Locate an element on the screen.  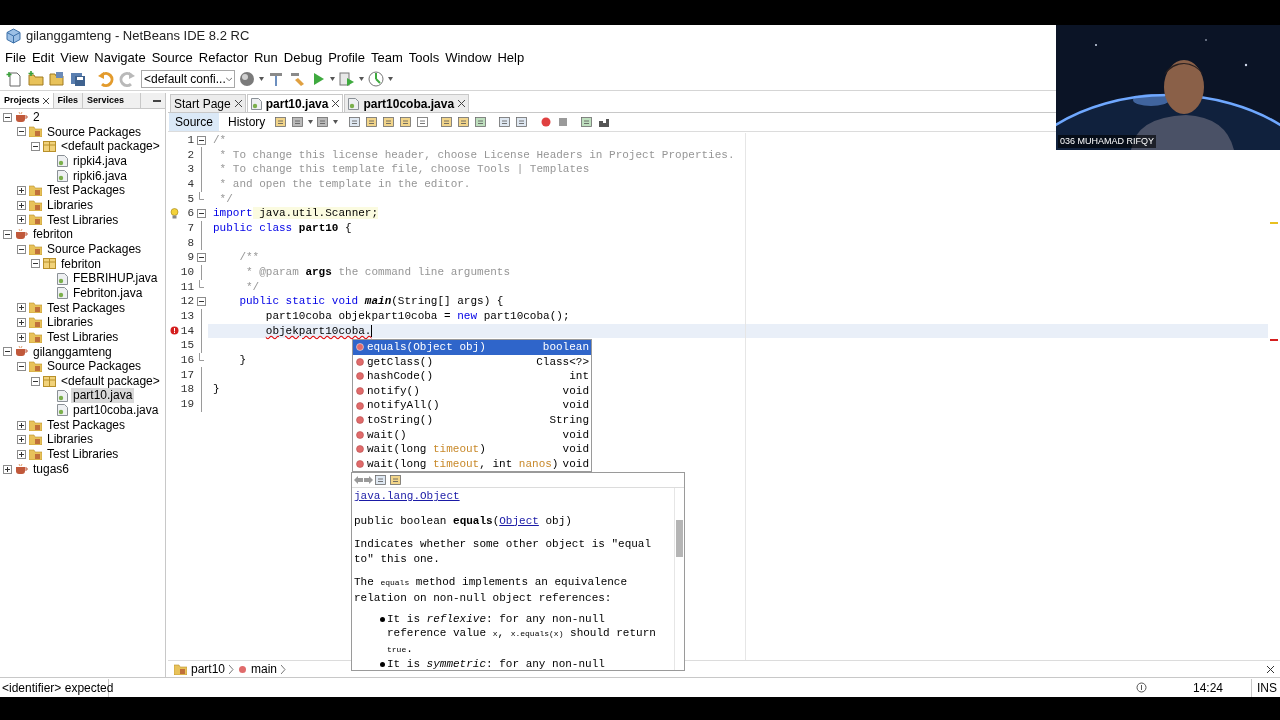
error-icon is located at coordinates (174, 331).